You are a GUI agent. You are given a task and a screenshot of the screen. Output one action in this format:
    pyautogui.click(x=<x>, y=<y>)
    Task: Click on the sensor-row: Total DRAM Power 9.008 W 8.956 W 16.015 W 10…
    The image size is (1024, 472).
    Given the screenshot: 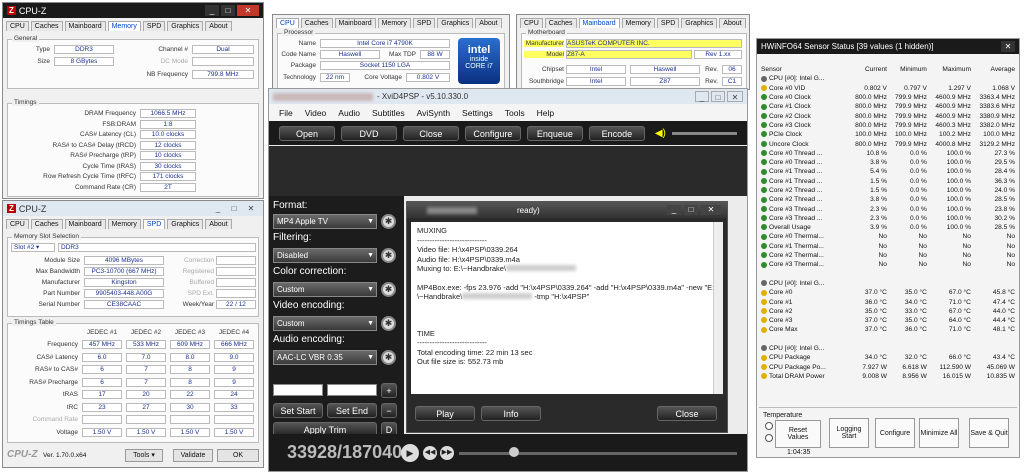 What is the action you would take?
    pyautogui.click(x=888, y=376)
    